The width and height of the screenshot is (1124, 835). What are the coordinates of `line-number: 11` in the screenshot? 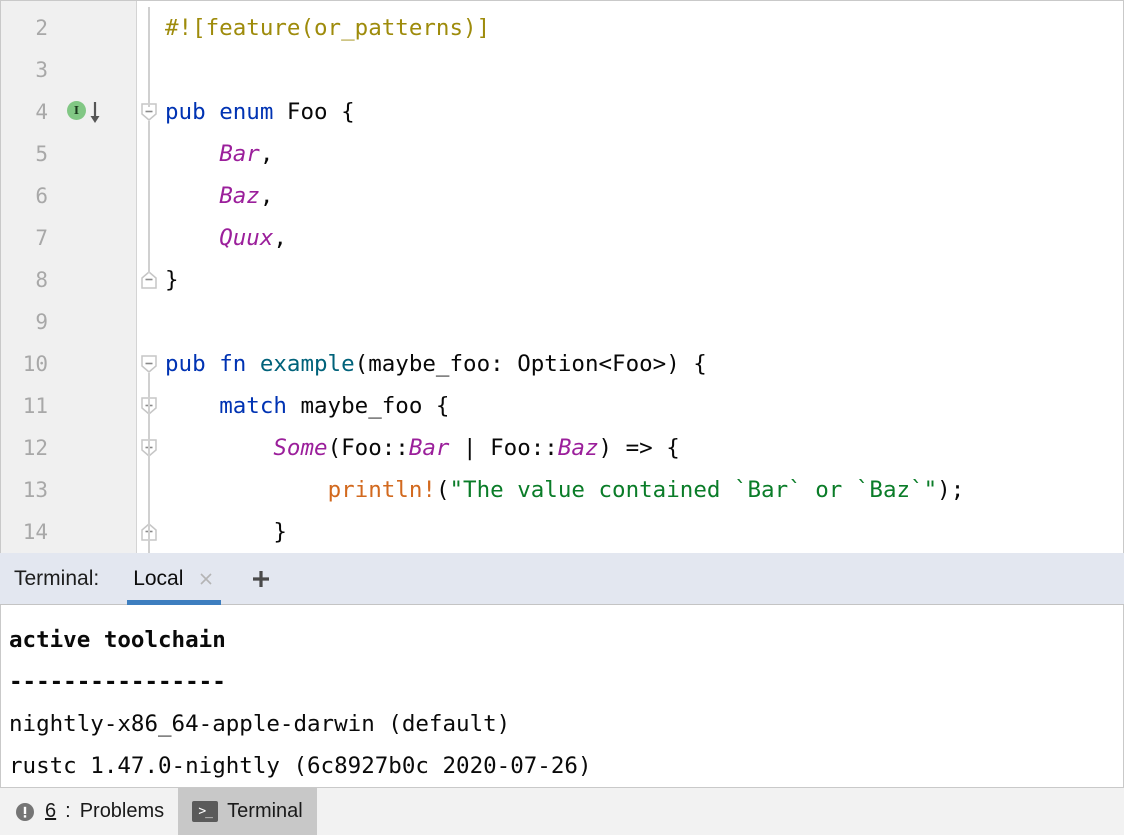 It's located at (35, 406).